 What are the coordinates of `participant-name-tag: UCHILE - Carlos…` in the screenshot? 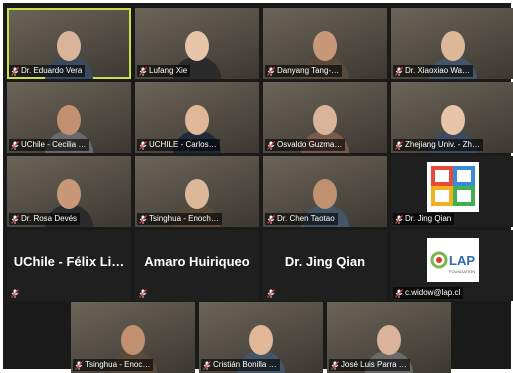 It's located at (178, 145).